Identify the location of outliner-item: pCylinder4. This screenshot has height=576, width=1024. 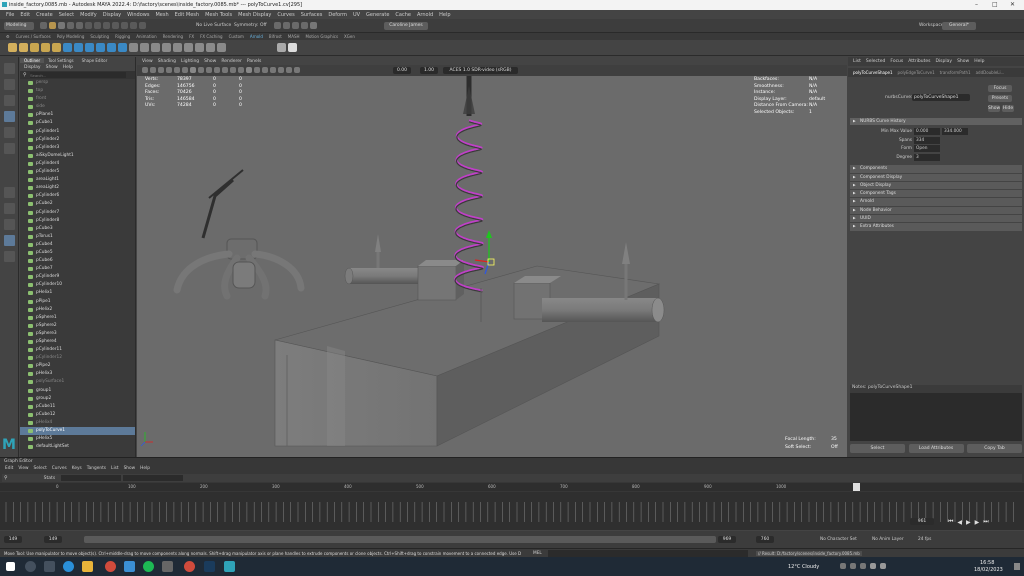
(77, 164).